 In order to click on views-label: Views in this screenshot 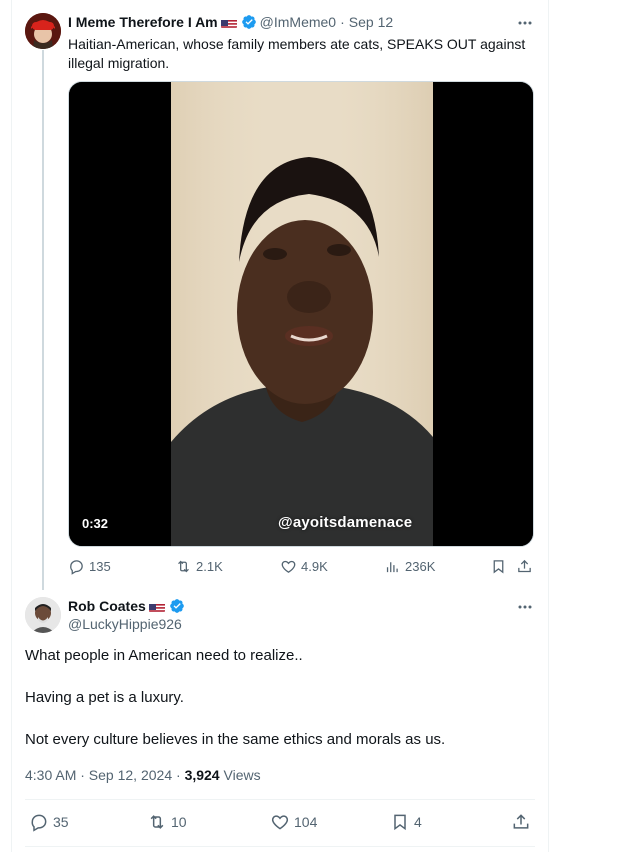, I will do `click(242, 775)`.